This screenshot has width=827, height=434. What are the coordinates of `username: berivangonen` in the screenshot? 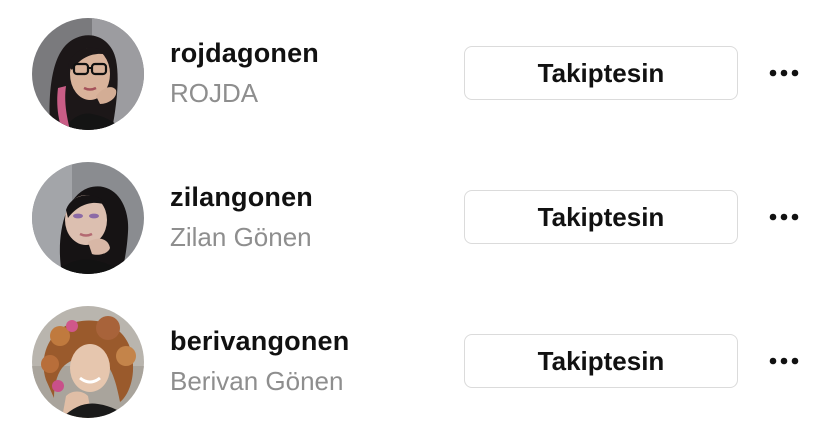 It's located at (259, 341).